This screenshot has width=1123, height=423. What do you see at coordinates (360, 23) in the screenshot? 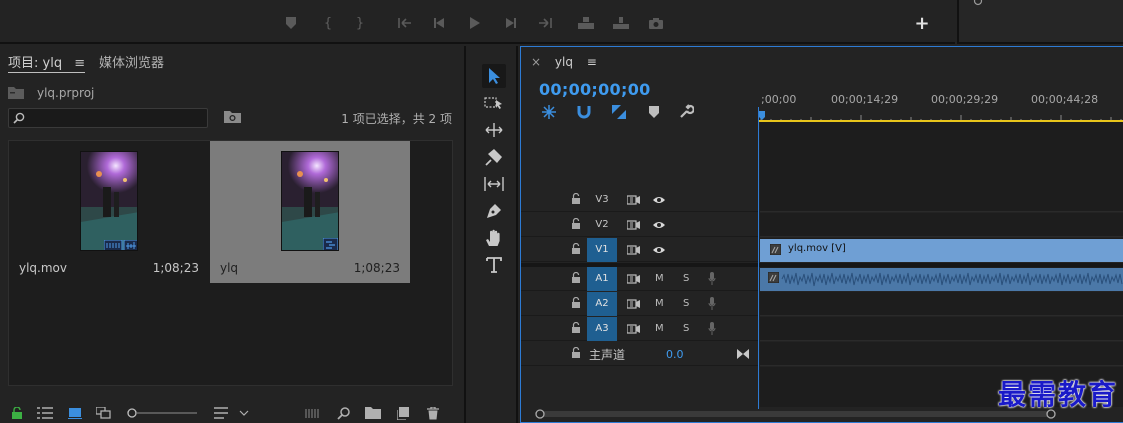
I see `mark-out-icon: }` at bounding box center [360, 23].